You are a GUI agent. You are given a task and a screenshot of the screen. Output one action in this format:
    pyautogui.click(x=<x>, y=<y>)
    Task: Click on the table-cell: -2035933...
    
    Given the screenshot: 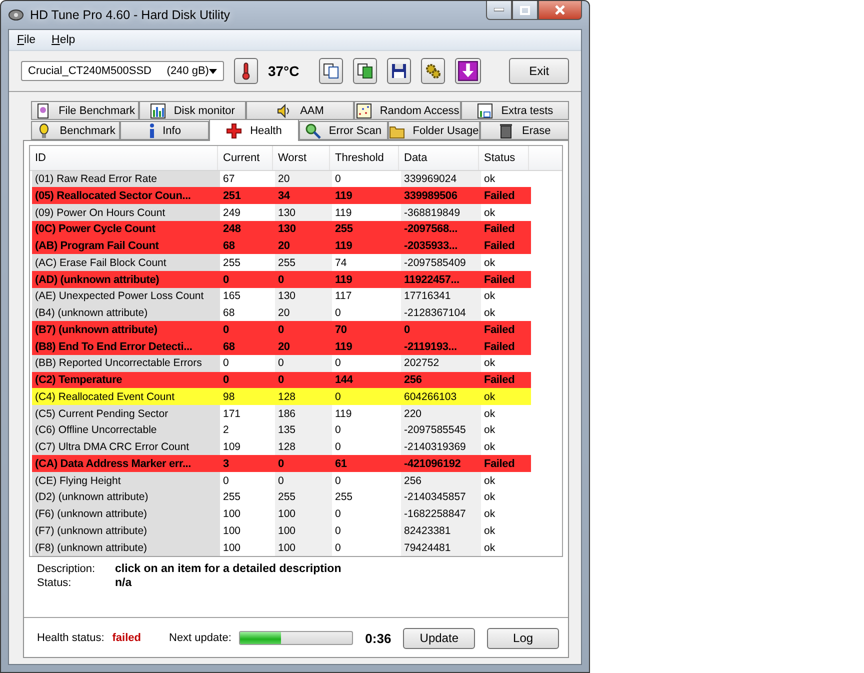 What is the action you would take?
    pyautogui.click(x=441, y=246)
    